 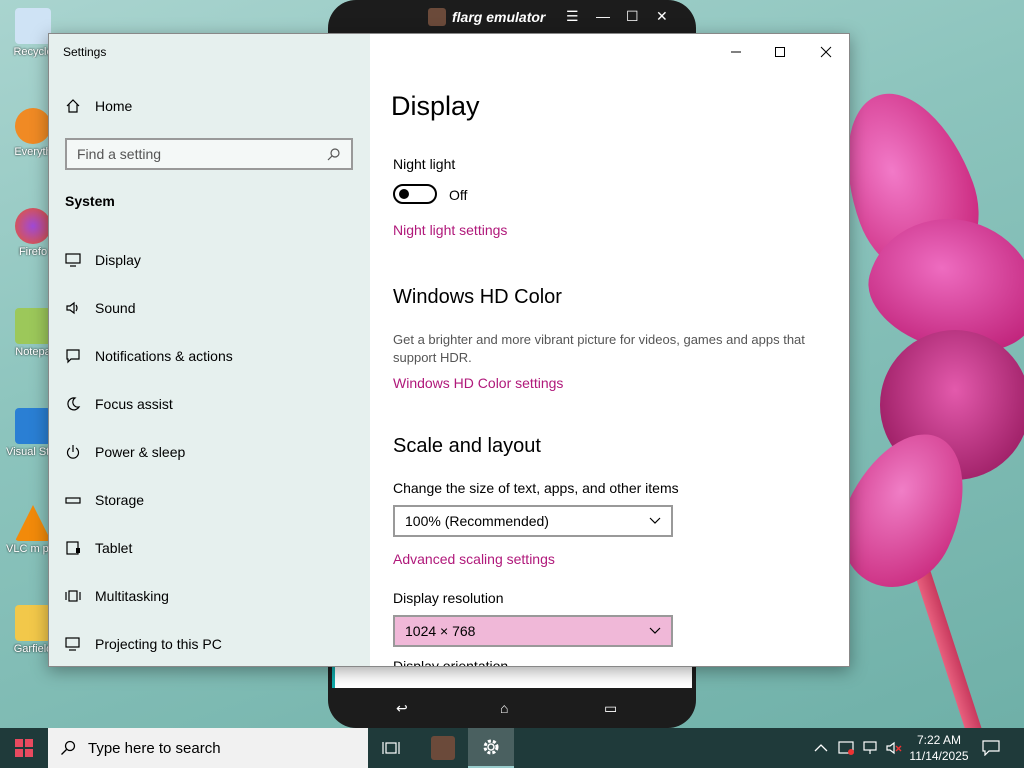 What do you see at coordinates (610, 708) in the screenshot?
I see `android-recents-icon: ▭` at bounding box center [610, 708].